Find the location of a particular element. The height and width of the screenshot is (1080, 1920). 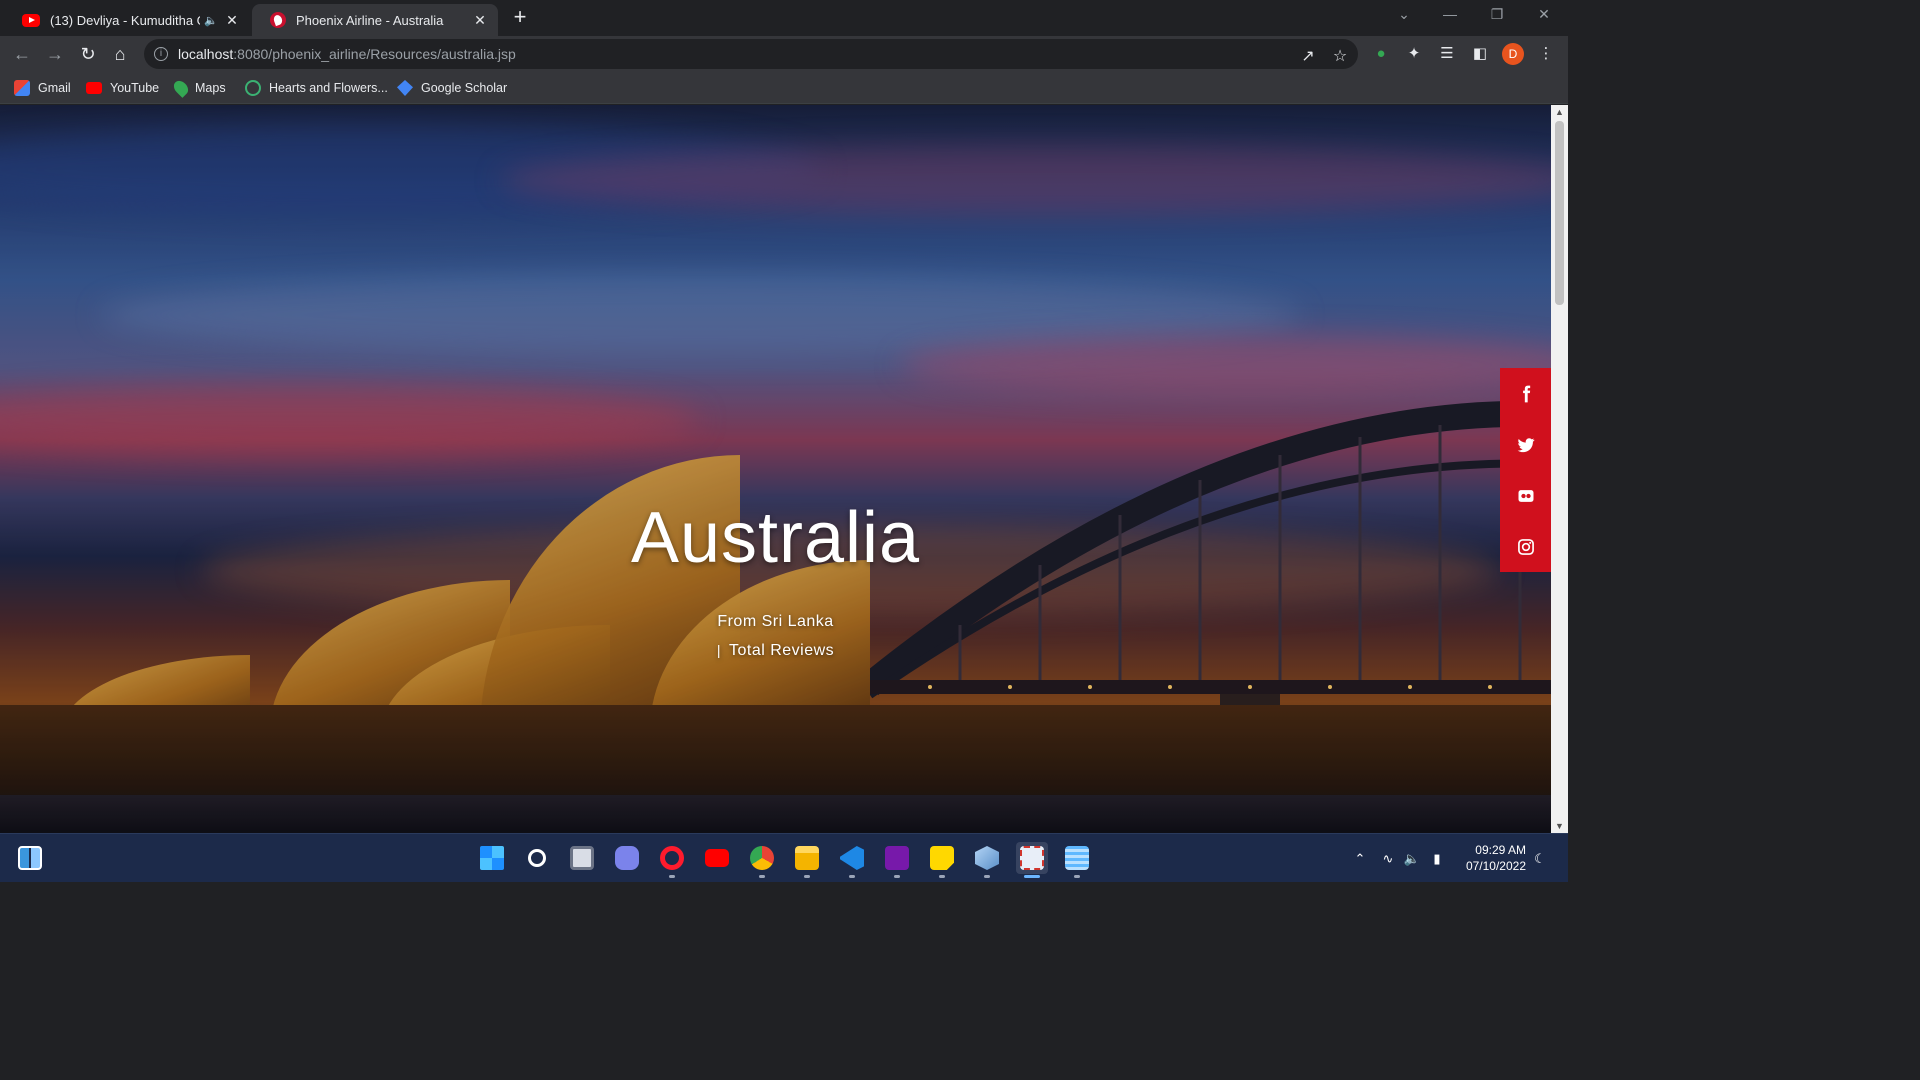

onenote-icon is located at coordinates (897, 858).